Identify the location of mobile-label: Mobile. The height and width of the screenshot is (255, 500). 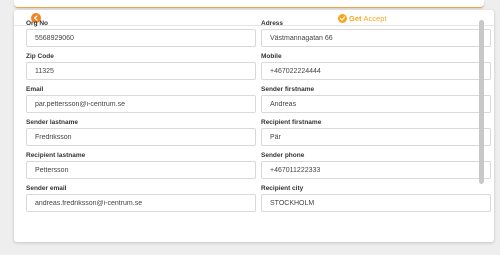
(271, 56).